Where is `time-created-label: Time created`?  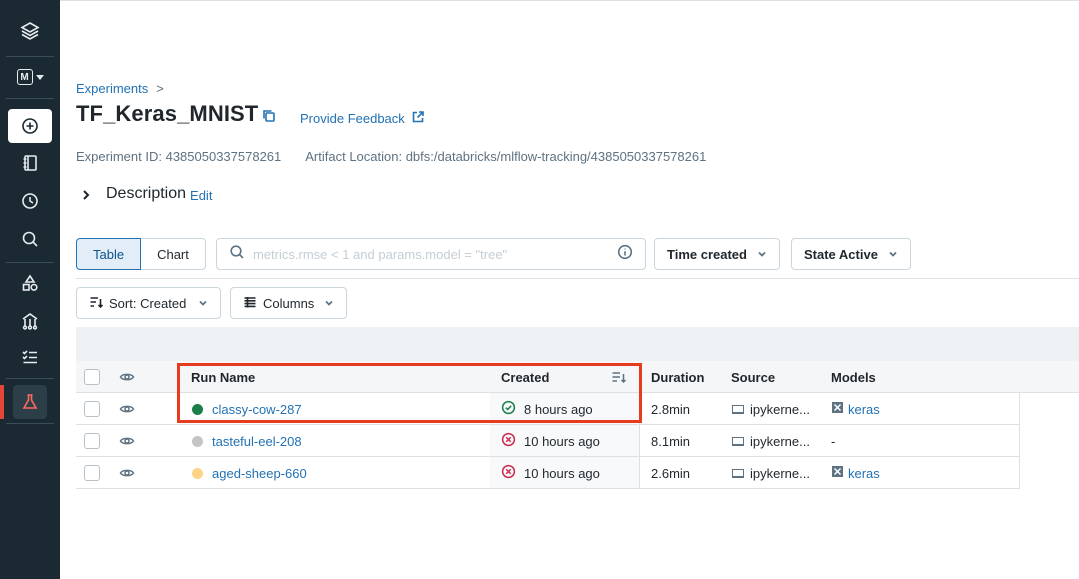
time-created-label: Time created is located at coordinates (707, 254).